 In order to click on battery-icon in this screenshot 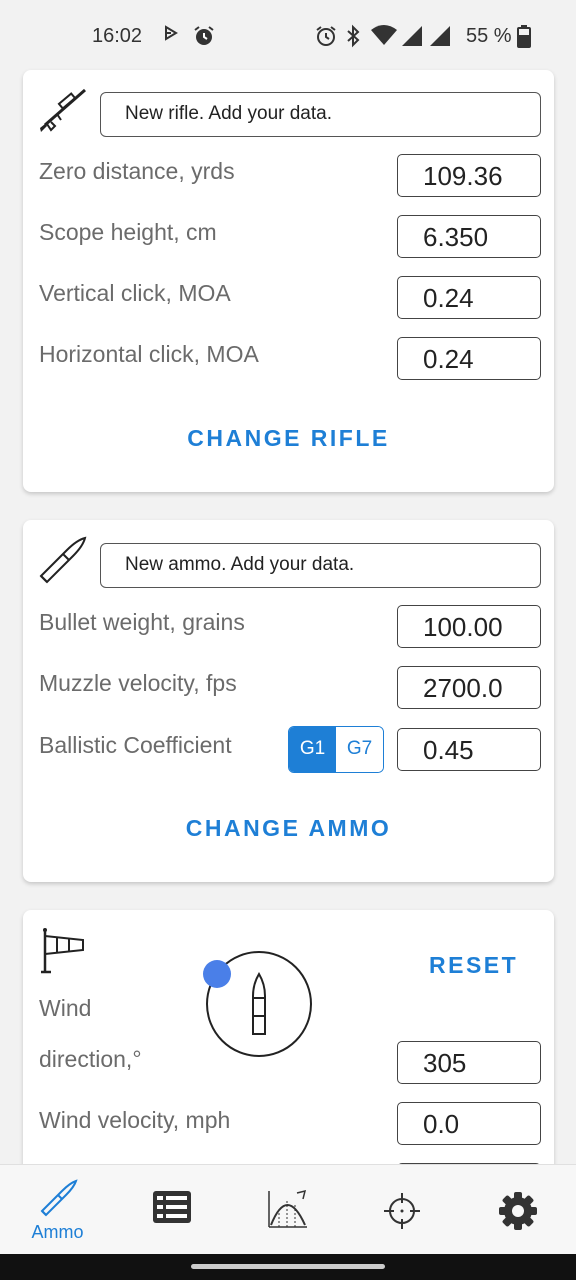, I will do `click(524, 36)`.